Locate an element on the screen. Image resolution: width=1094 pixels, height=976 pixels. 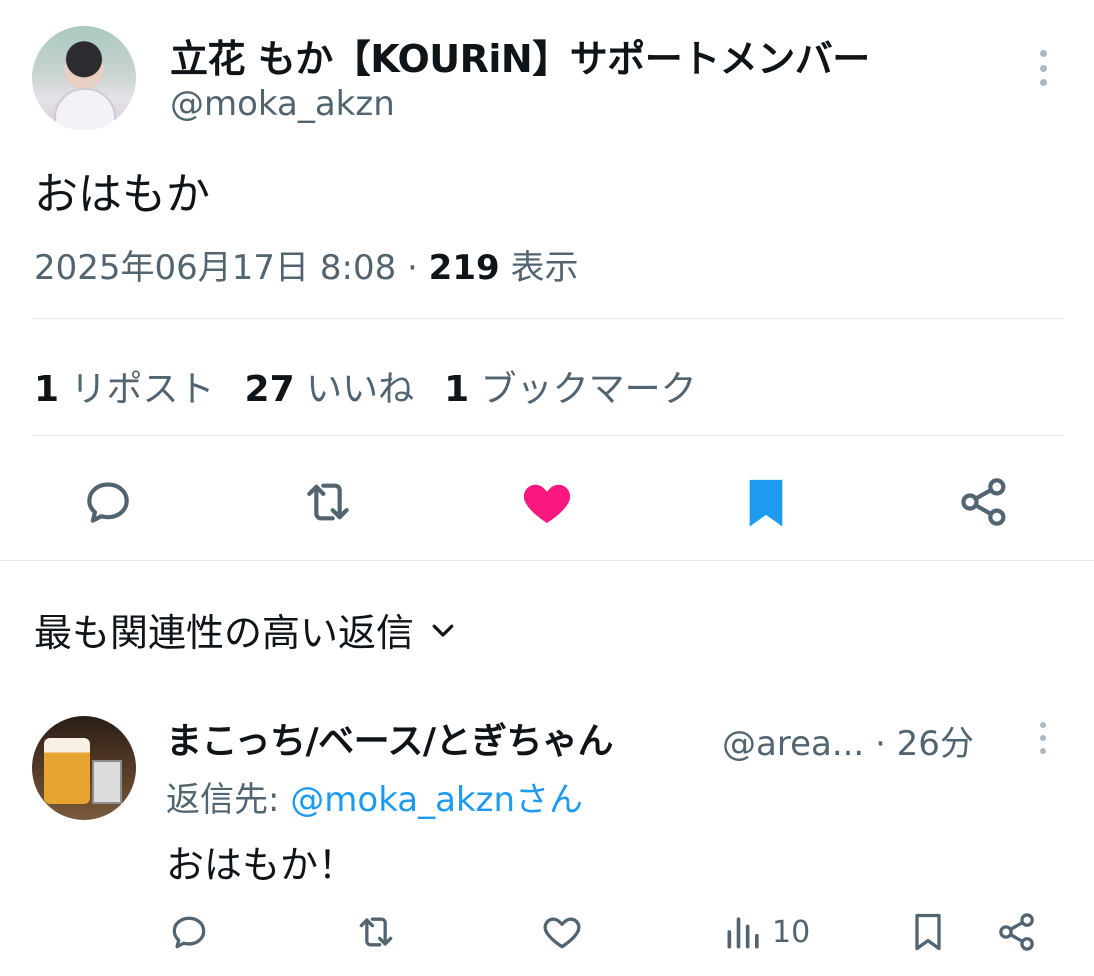
share-button is located at coordinates (984, 502).